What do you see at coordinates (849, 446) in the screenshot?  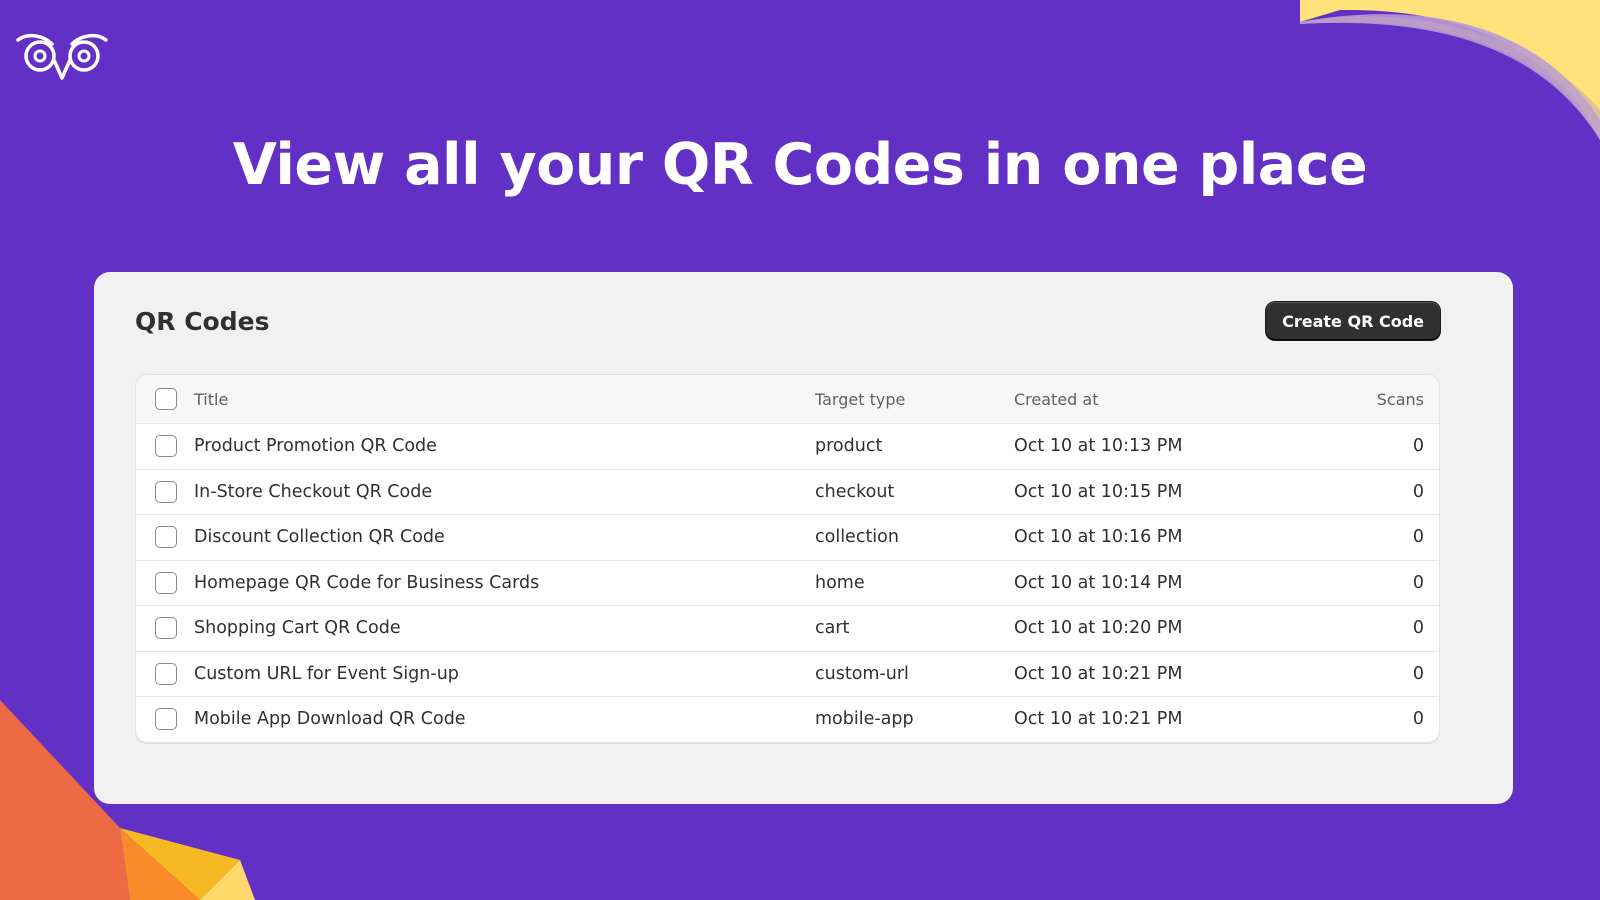 I see `row-target-type: product` at bounding box center [849, 446].